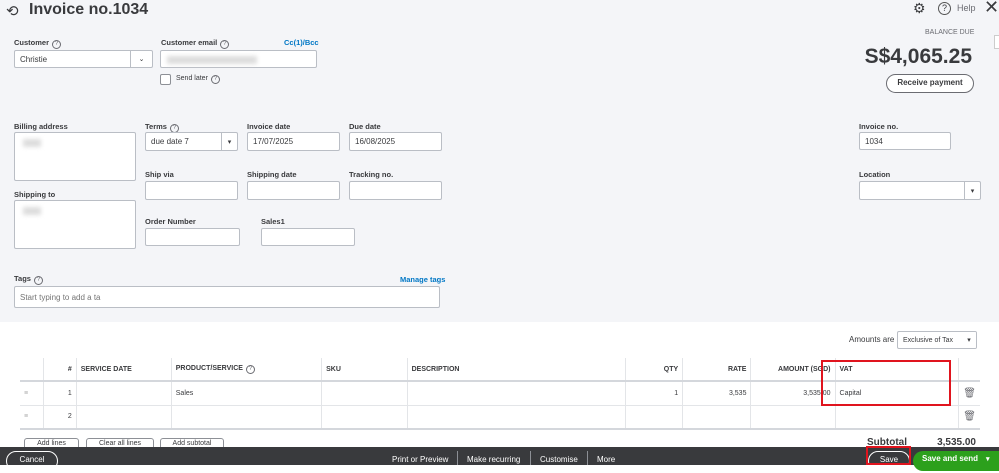 The width and height of the screenshot is (999, 473). What do you see at coordinates (83, 59) in the screenshot?
I see `customer-select: Christie ⌄` at bounding box center [83, 59].